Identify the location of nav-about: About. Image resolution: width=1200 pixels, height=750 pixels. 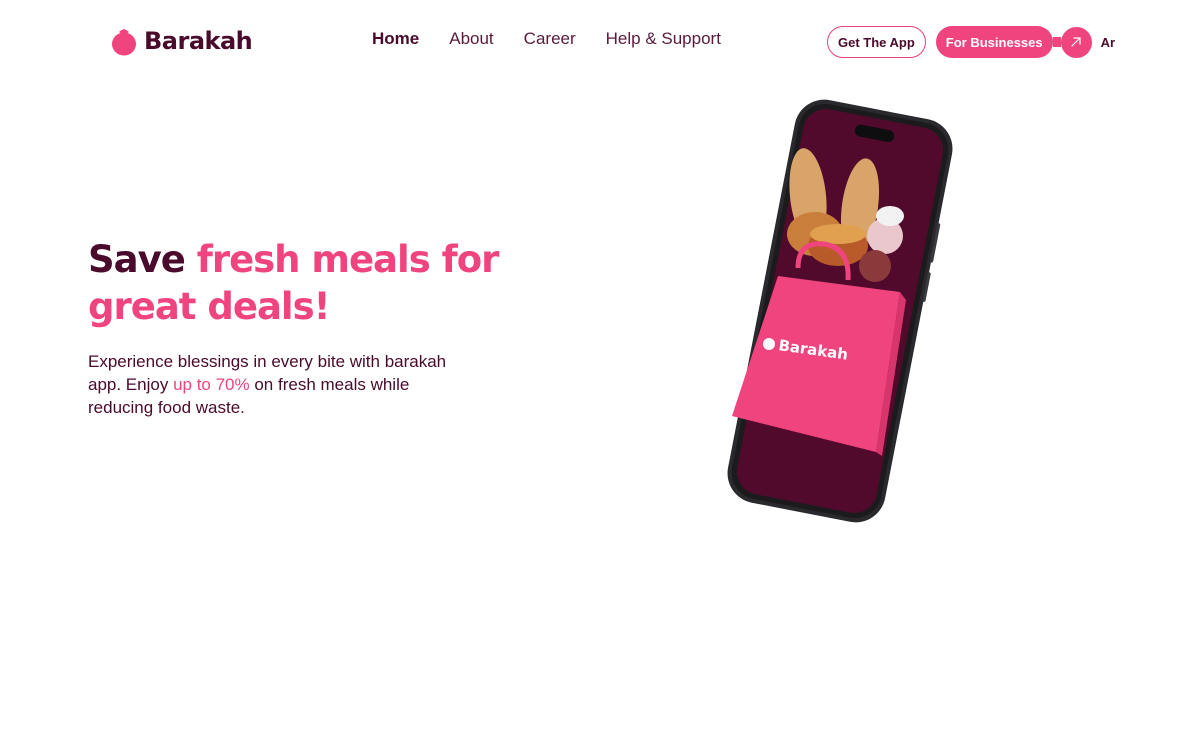
(471, 39).